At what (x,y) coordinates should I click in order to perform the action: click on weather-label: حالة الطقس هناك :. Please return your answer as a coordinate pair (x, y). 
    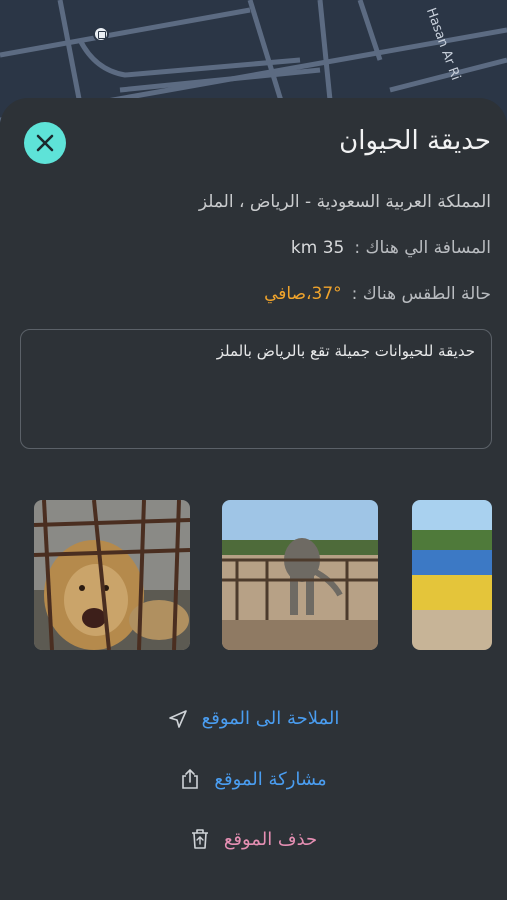
    Looking at the image, I should click on (421, 294).